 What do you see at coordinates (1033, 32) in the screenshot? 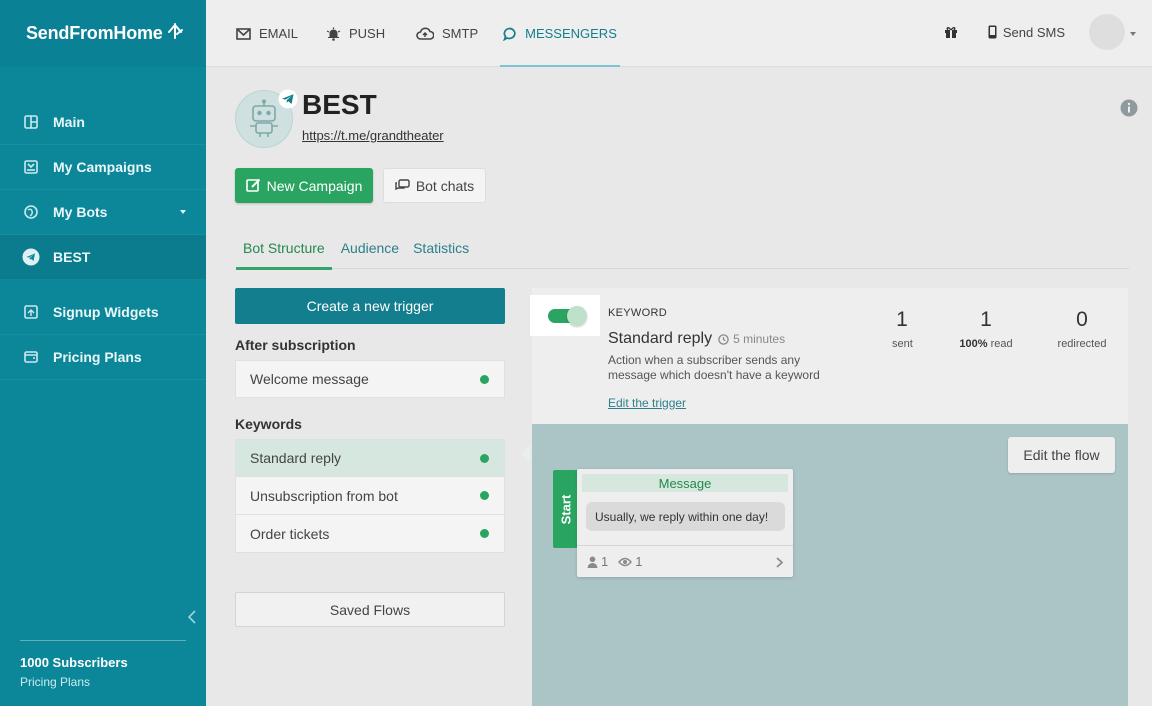
I see `send-sms-label: Send SMS` at bounding box center [1033, 32].